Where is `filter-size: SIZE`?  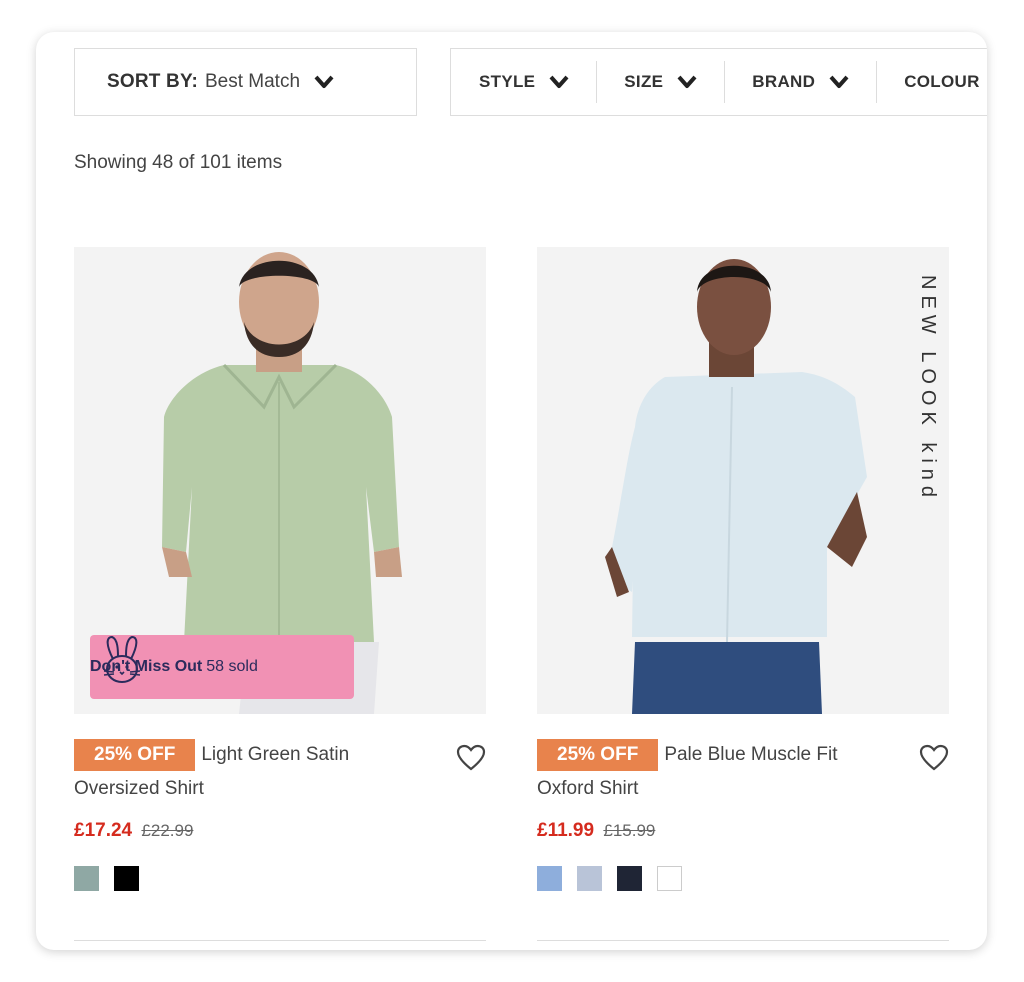
filter-size: SIZE is located at coordinates (661, 82).